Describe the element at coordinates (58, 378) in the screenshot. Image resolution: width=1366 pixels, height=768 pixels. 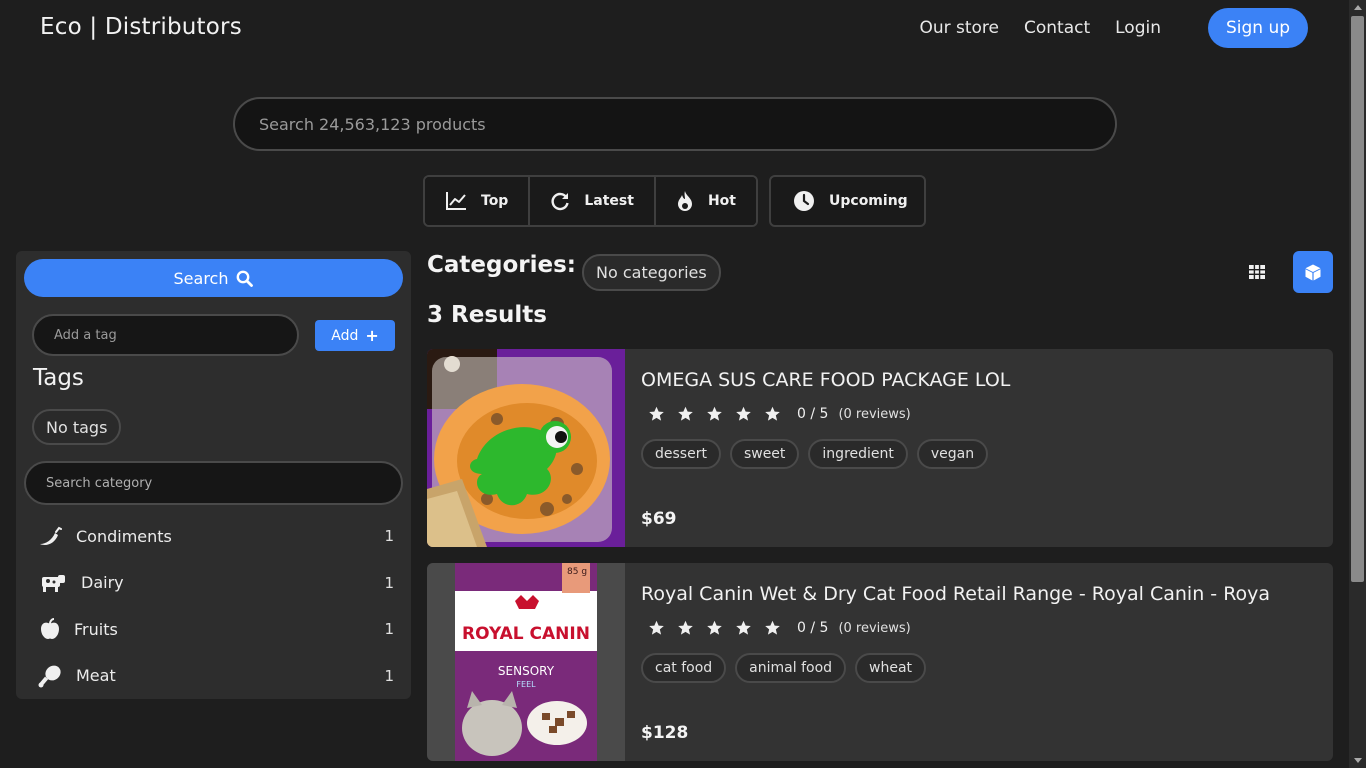
I see `tags-heading: Tags` at that location.